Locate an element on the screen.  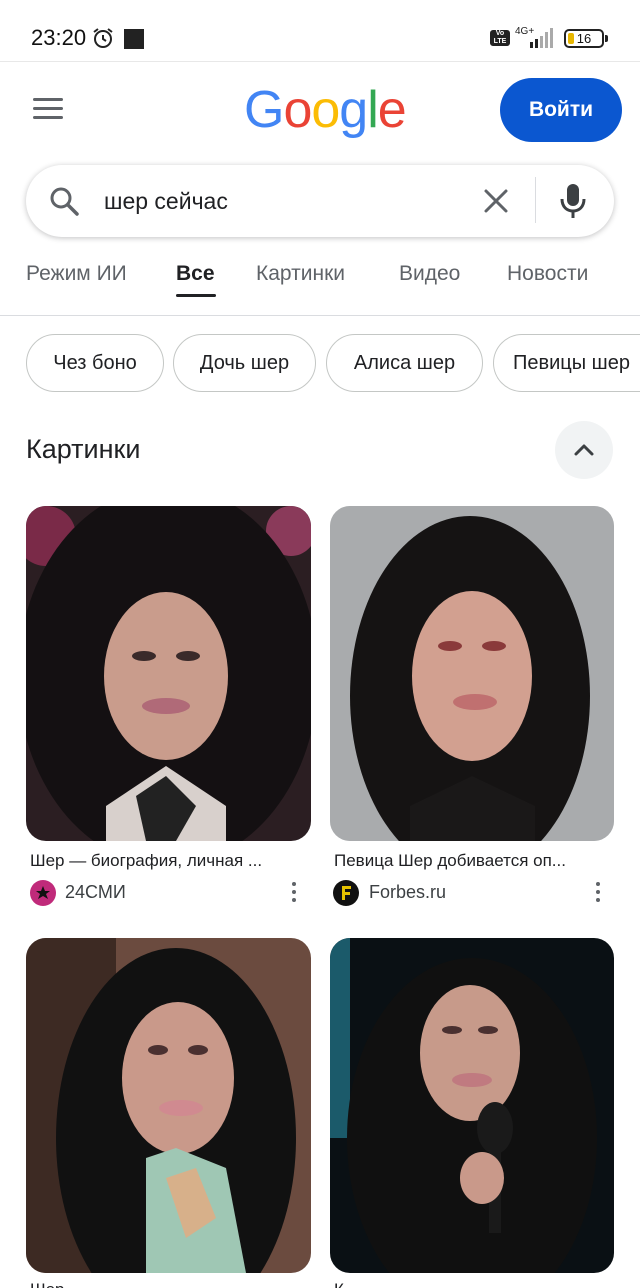
volte-label: Vo LTE is located at coordinates (500, 37).